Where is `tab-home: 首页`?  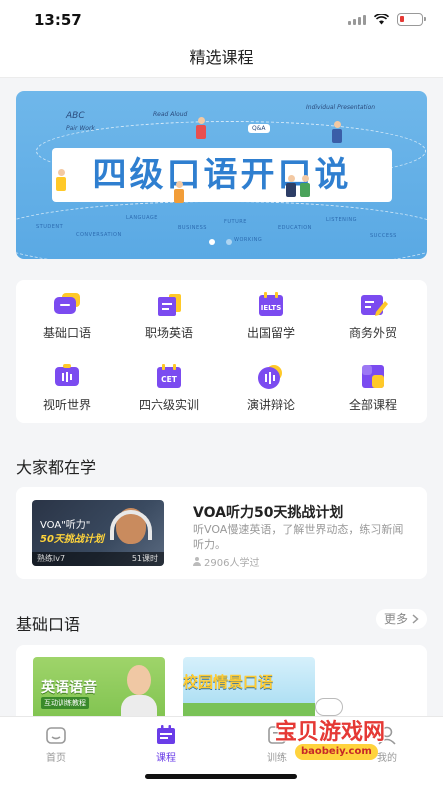
tab-home: 首页 is located at coordinates (56, 744).